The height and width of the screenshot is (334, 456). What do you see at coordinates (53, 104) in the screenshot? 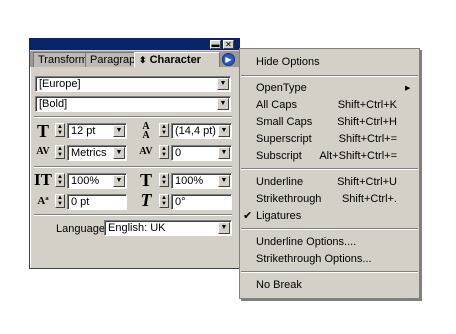
I see `font-style-value: [Bold]` at bounding box center [53, 104].